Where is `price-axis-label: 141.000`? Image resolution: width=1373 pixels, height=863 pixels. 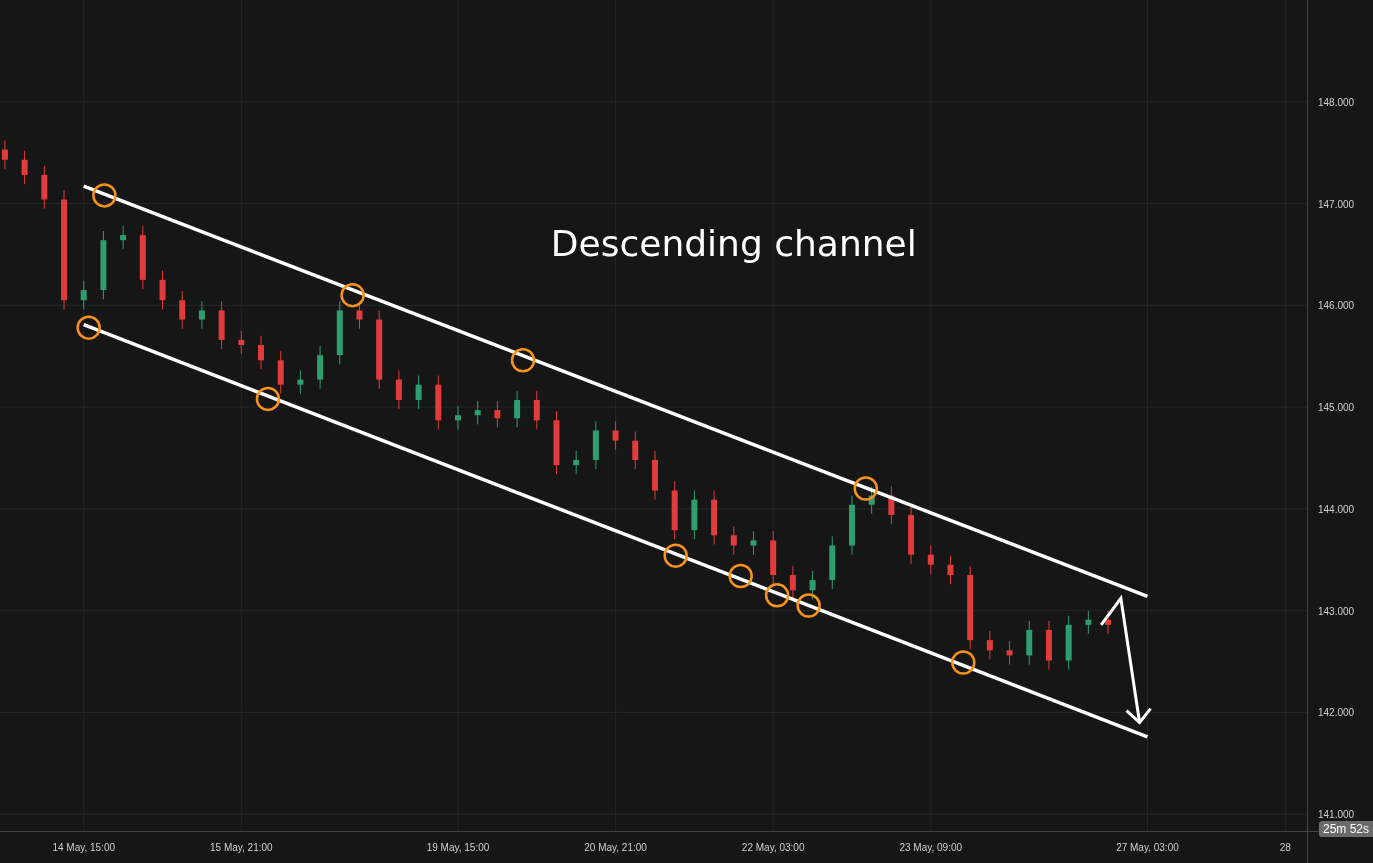 price-axis-label: 141.000 is located at coordinates (1336, 814).